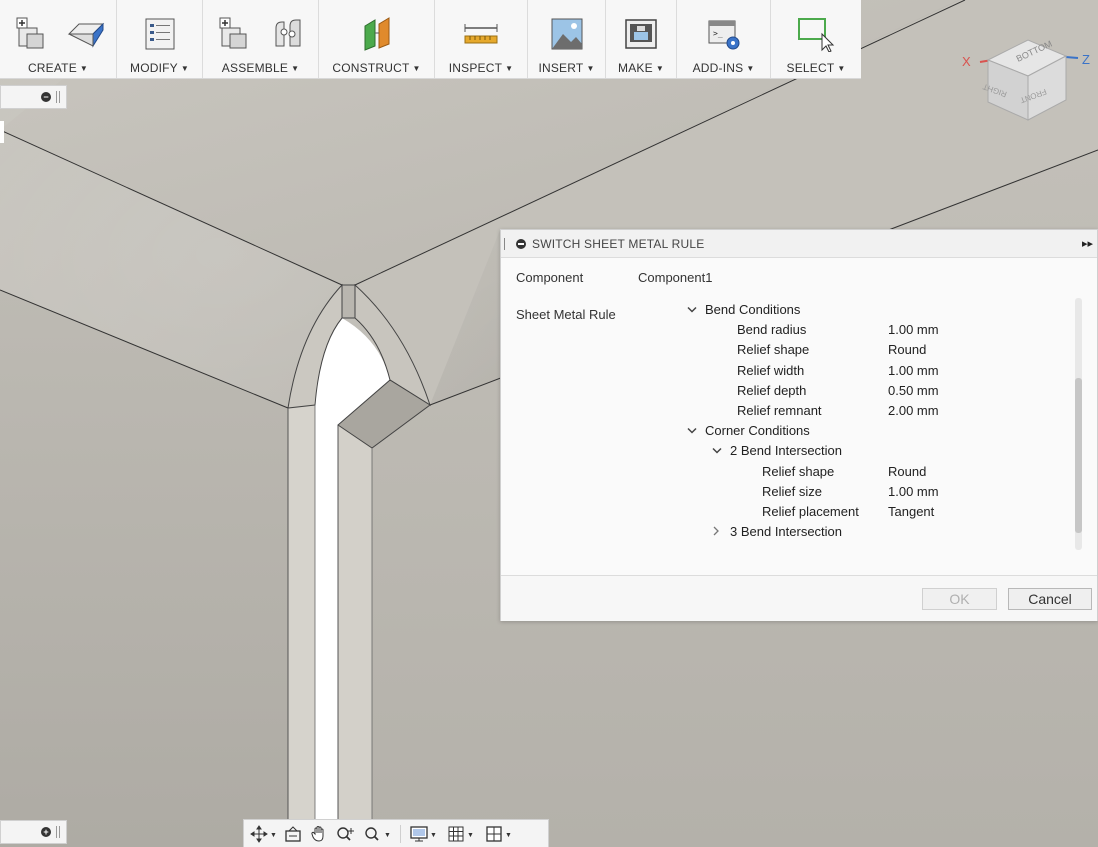  I want to click on dialog-grip-icon, so click(505, 243).